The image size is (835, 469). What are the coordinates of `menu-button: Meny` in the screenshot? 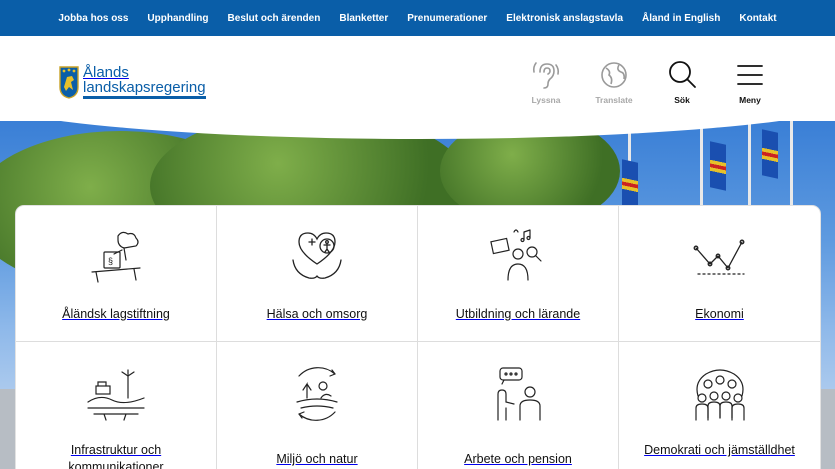 It's located at (750, 82).